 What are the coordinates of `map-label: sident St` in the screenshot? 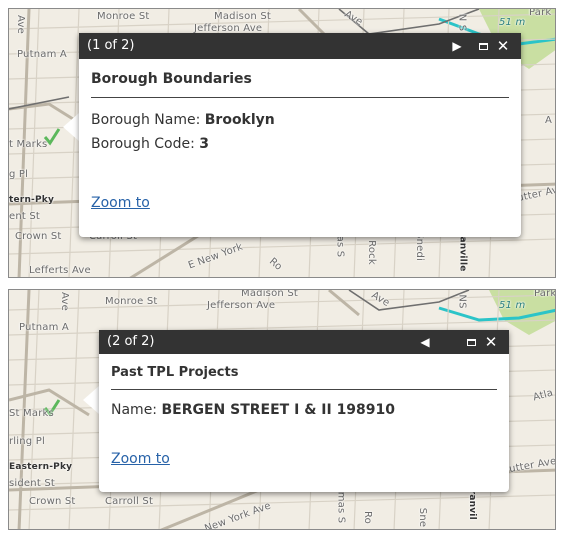 It's located at (32, 483).